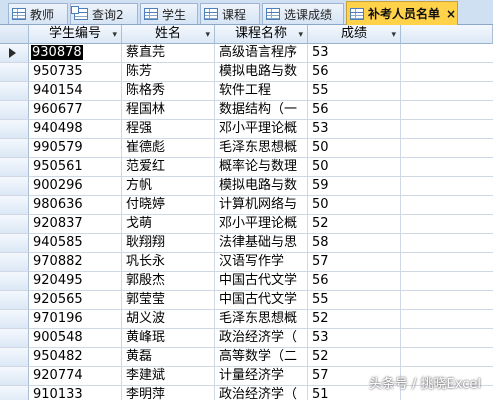 The width and height of the screenshot is (493, 400). Describe the element at coordinates (14, 34) in the screenshot. I see `select-all-corner` at that location.